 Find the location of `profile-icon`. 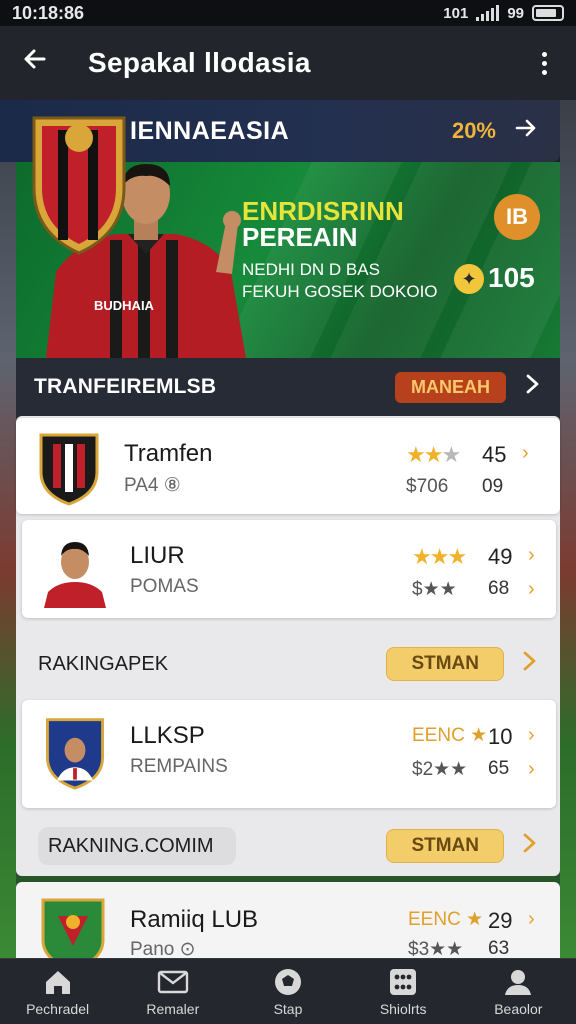

profile-icon is located at coordinates (518, 982).